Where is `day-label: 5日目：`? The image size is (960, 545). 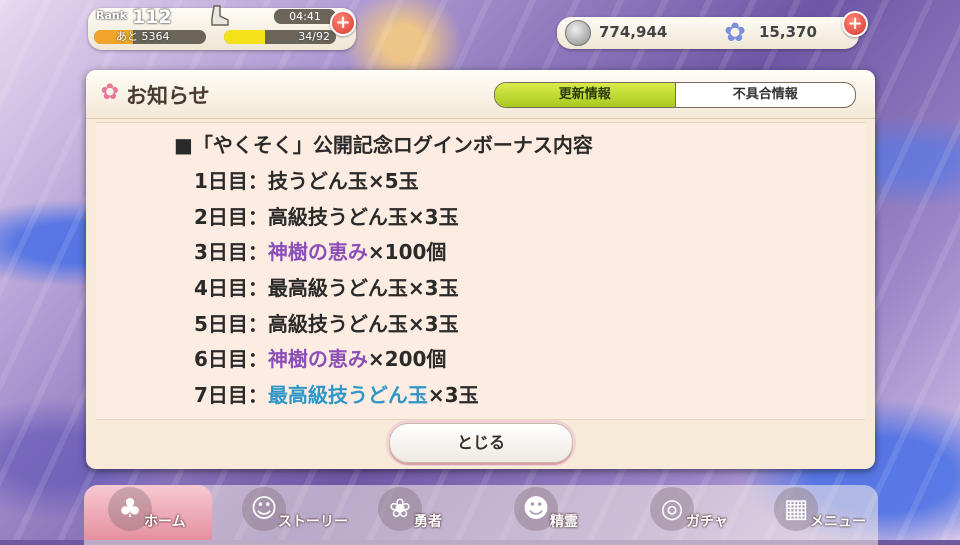 day-label: 5日目： is located at coordinates (231, 324).